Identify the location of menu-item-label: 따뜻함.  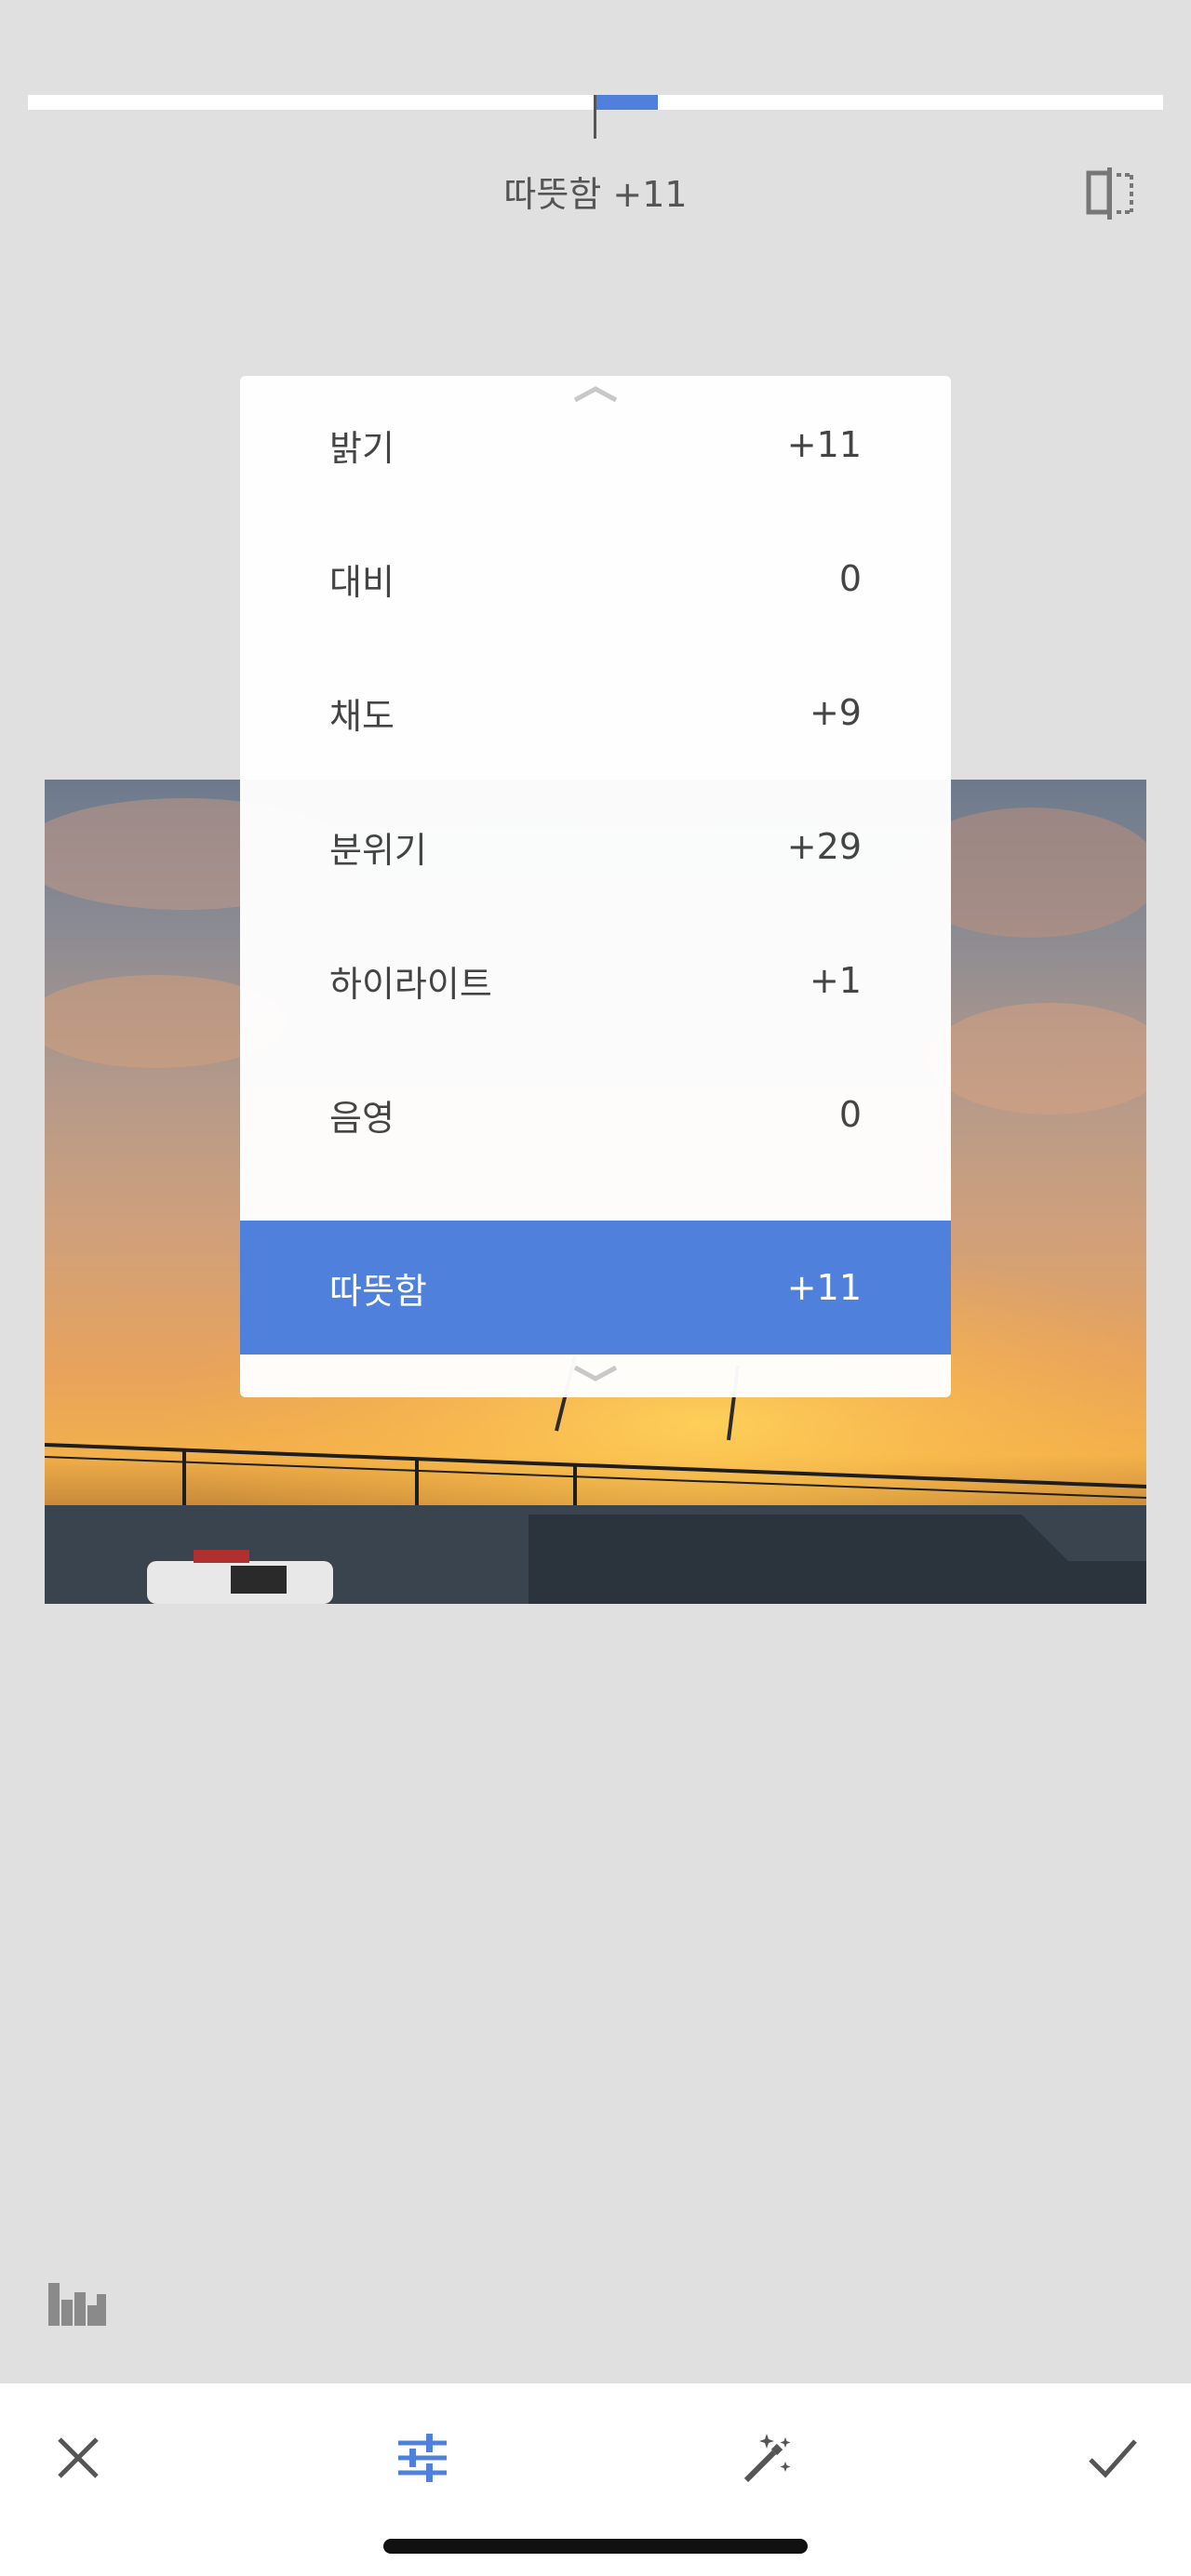
(378, 1291).